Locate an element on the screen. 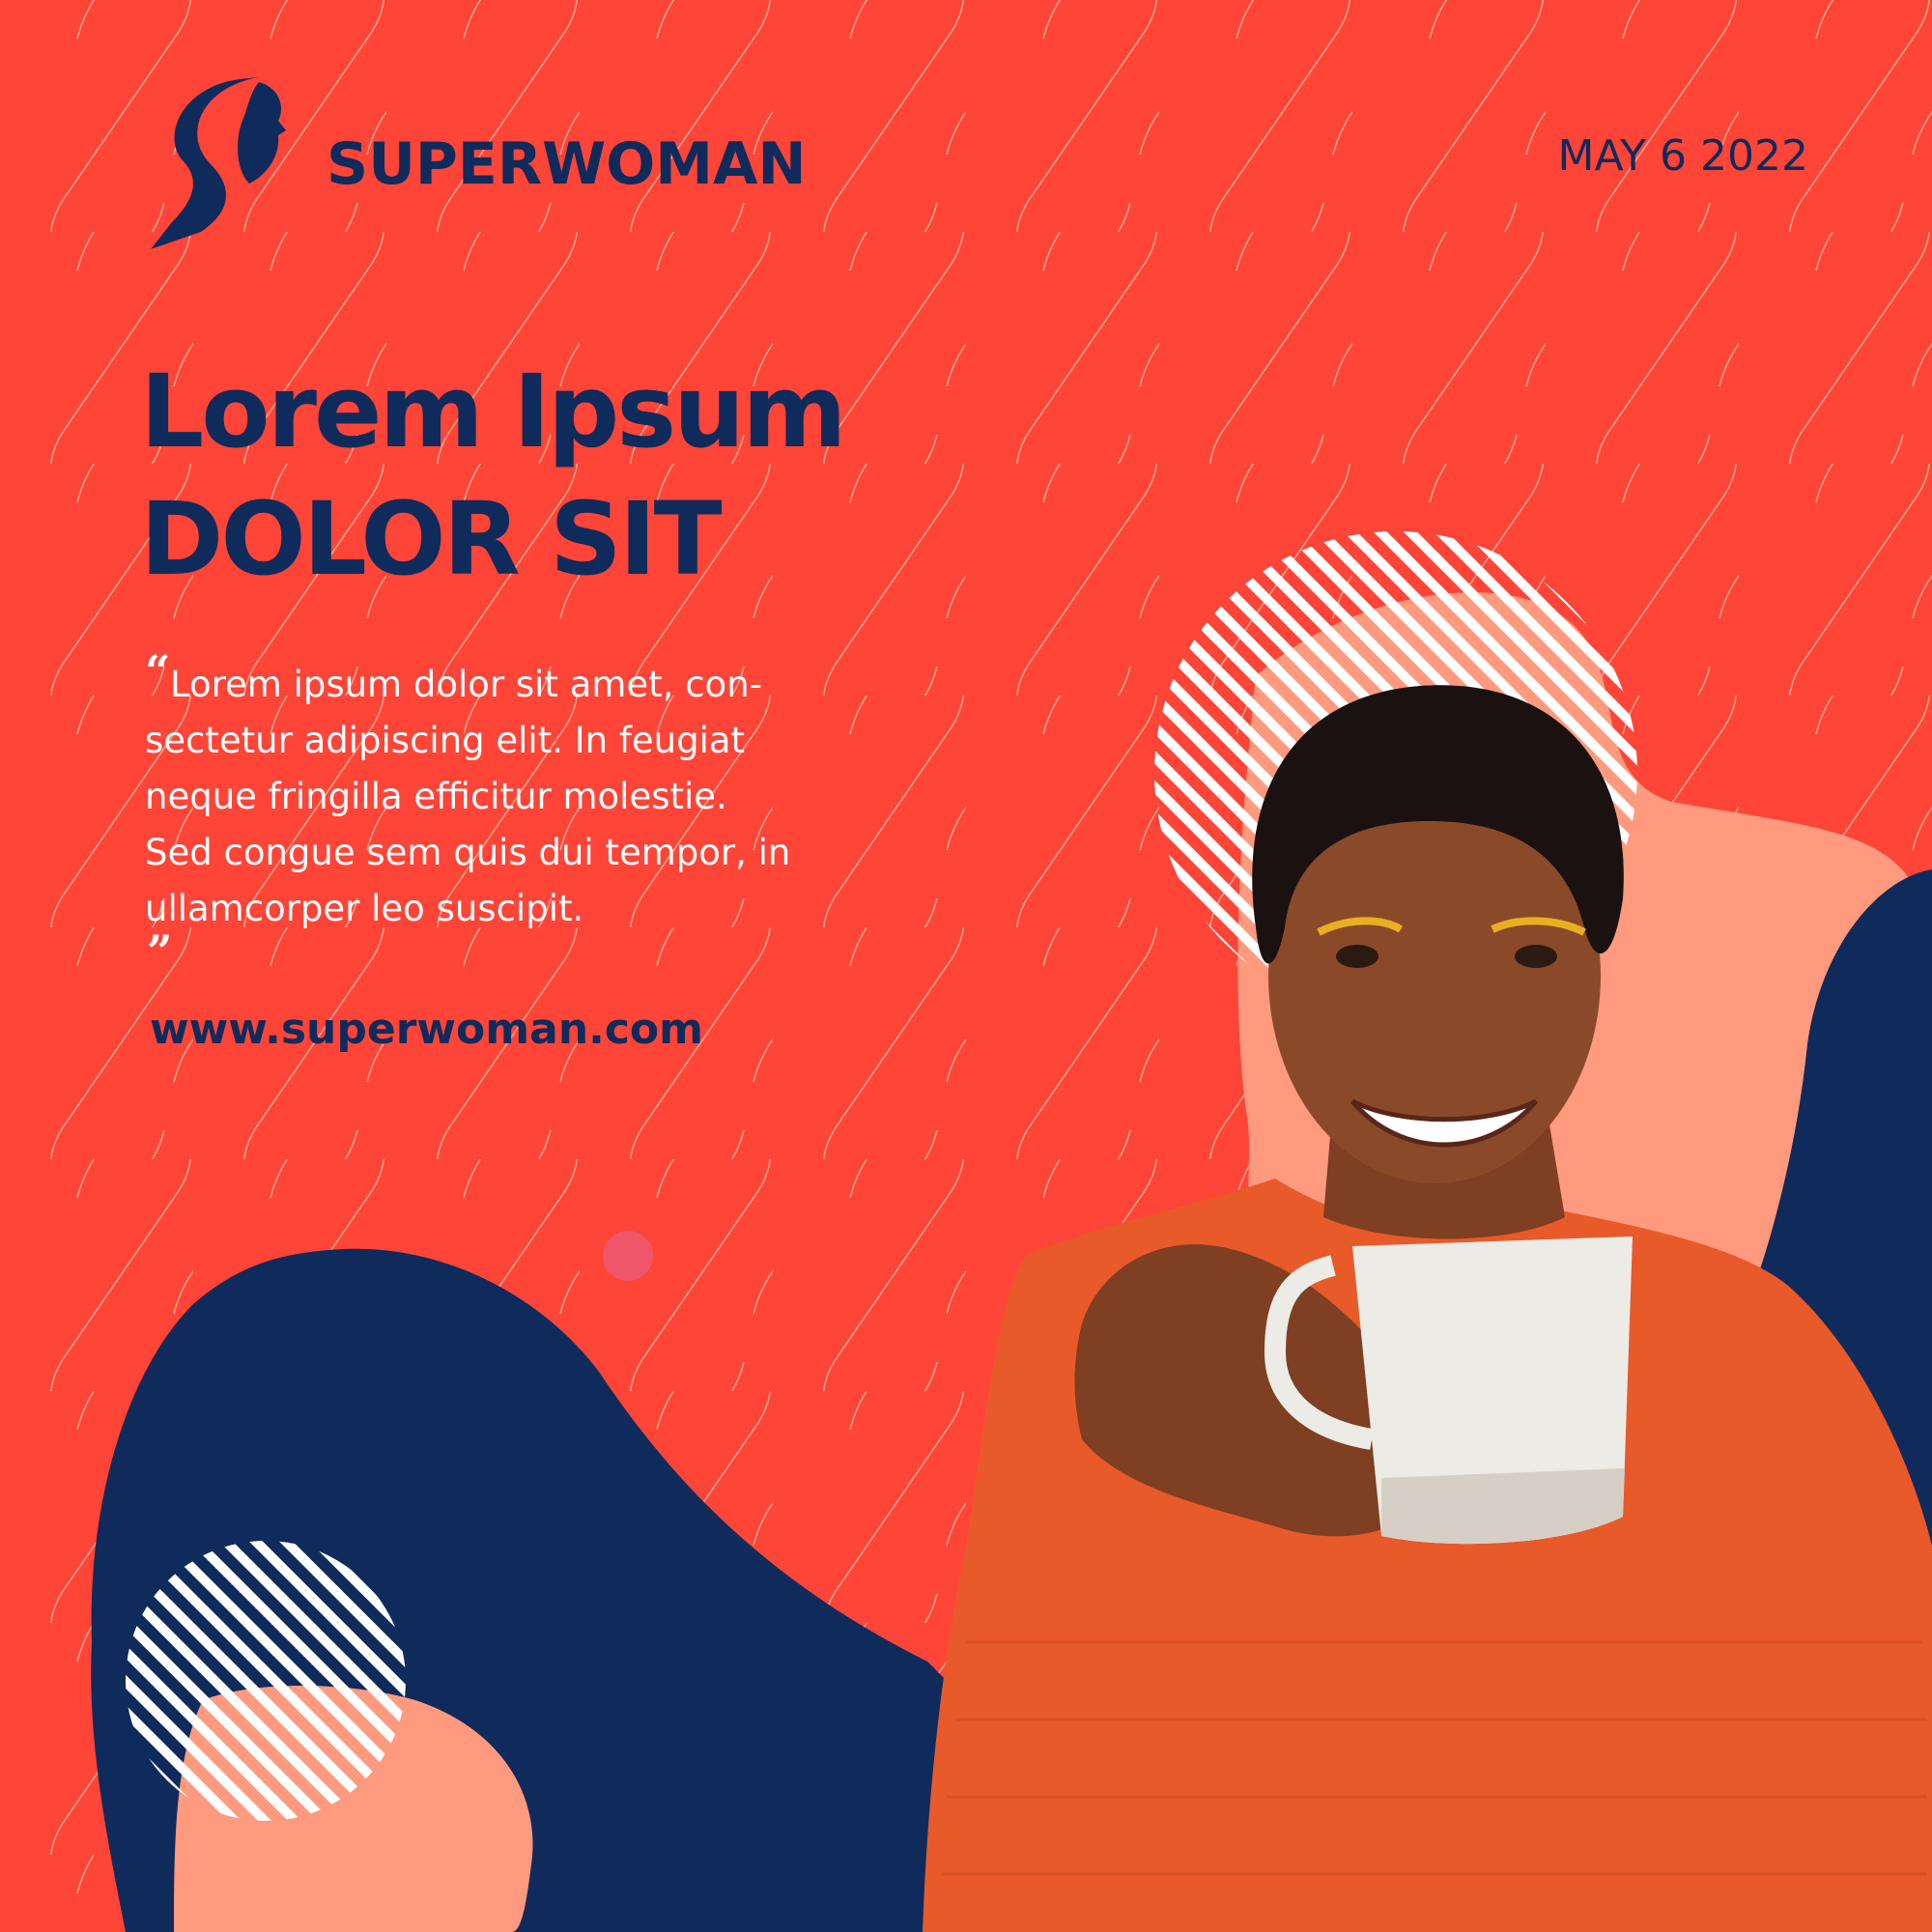 Image resolution: width=1932 pixels, height=1932 pixels. quote-line-4: Sed congue sem quis dui tempor, in is located at coordinates (468, 852).